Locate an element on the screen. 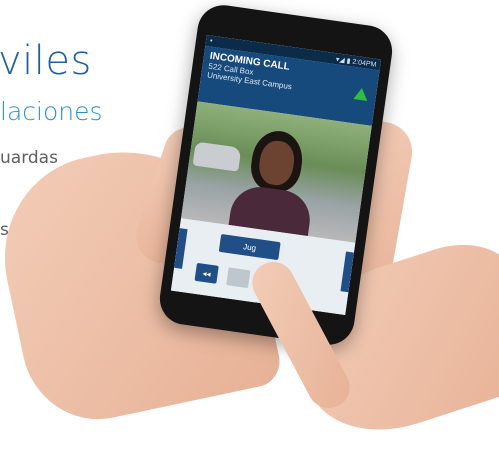 The height and width of the screenshot is (452, 499). body-text-line-1: uardas is located at coordinates (29, 158).